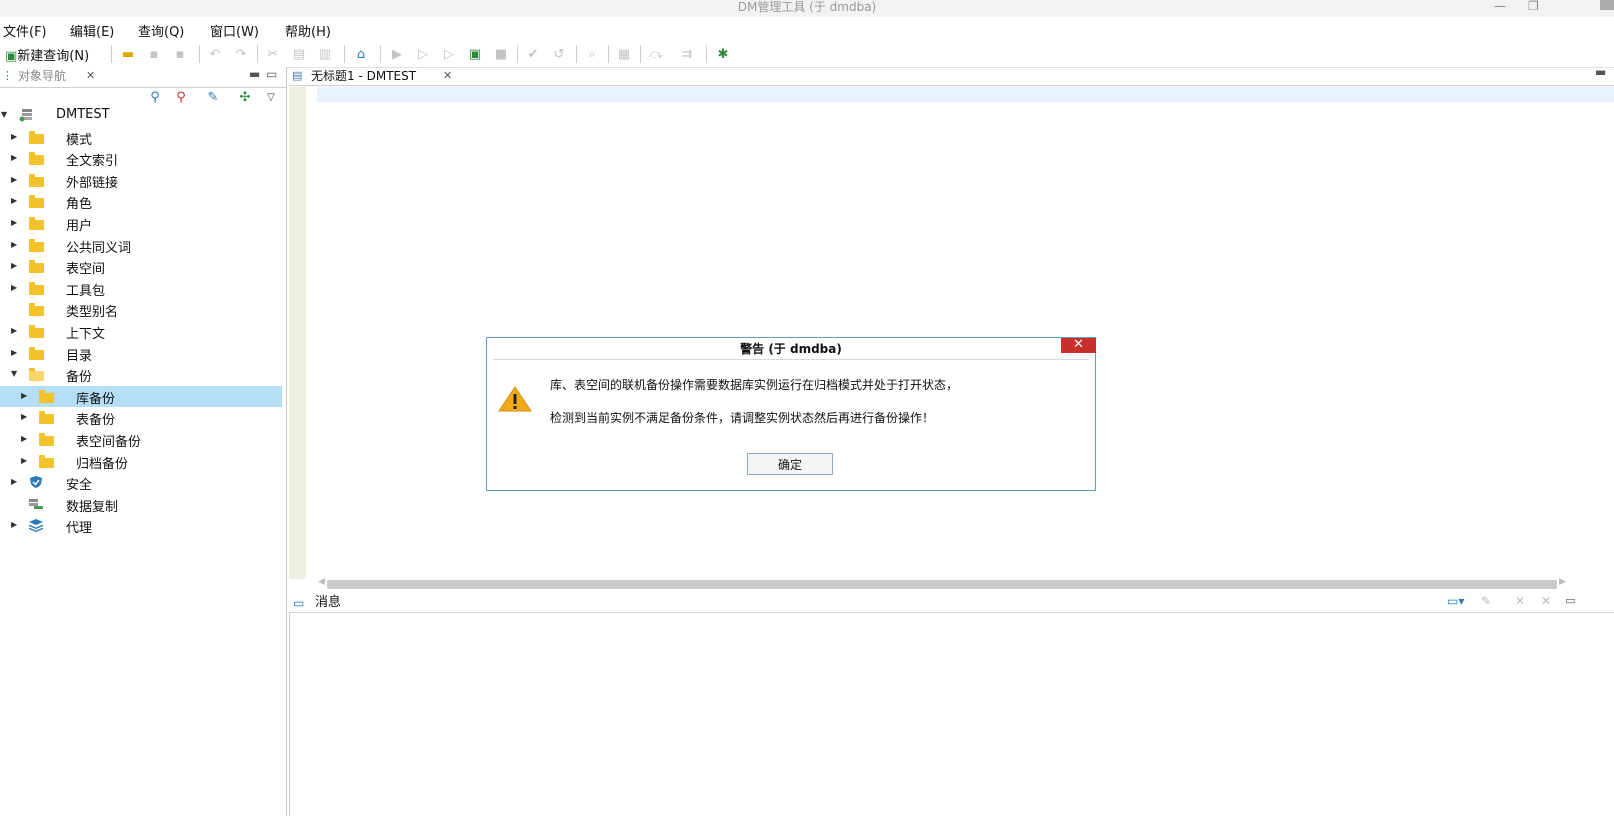 This screenshot has height=816, width=1614. What do you see at coordinates (1533, 6) in the screenshot?
I see `restore-icon: ❐` at bounding box center [1533, 6].